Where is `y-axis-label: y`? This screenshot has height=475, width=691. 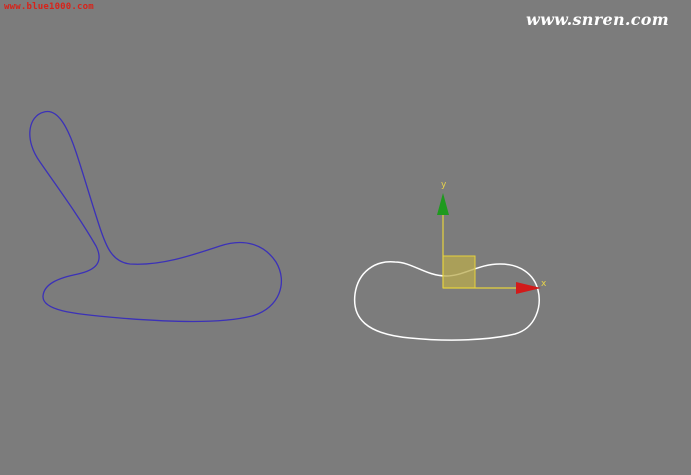 y-axis-label: y is located at coordinates (444, 185).